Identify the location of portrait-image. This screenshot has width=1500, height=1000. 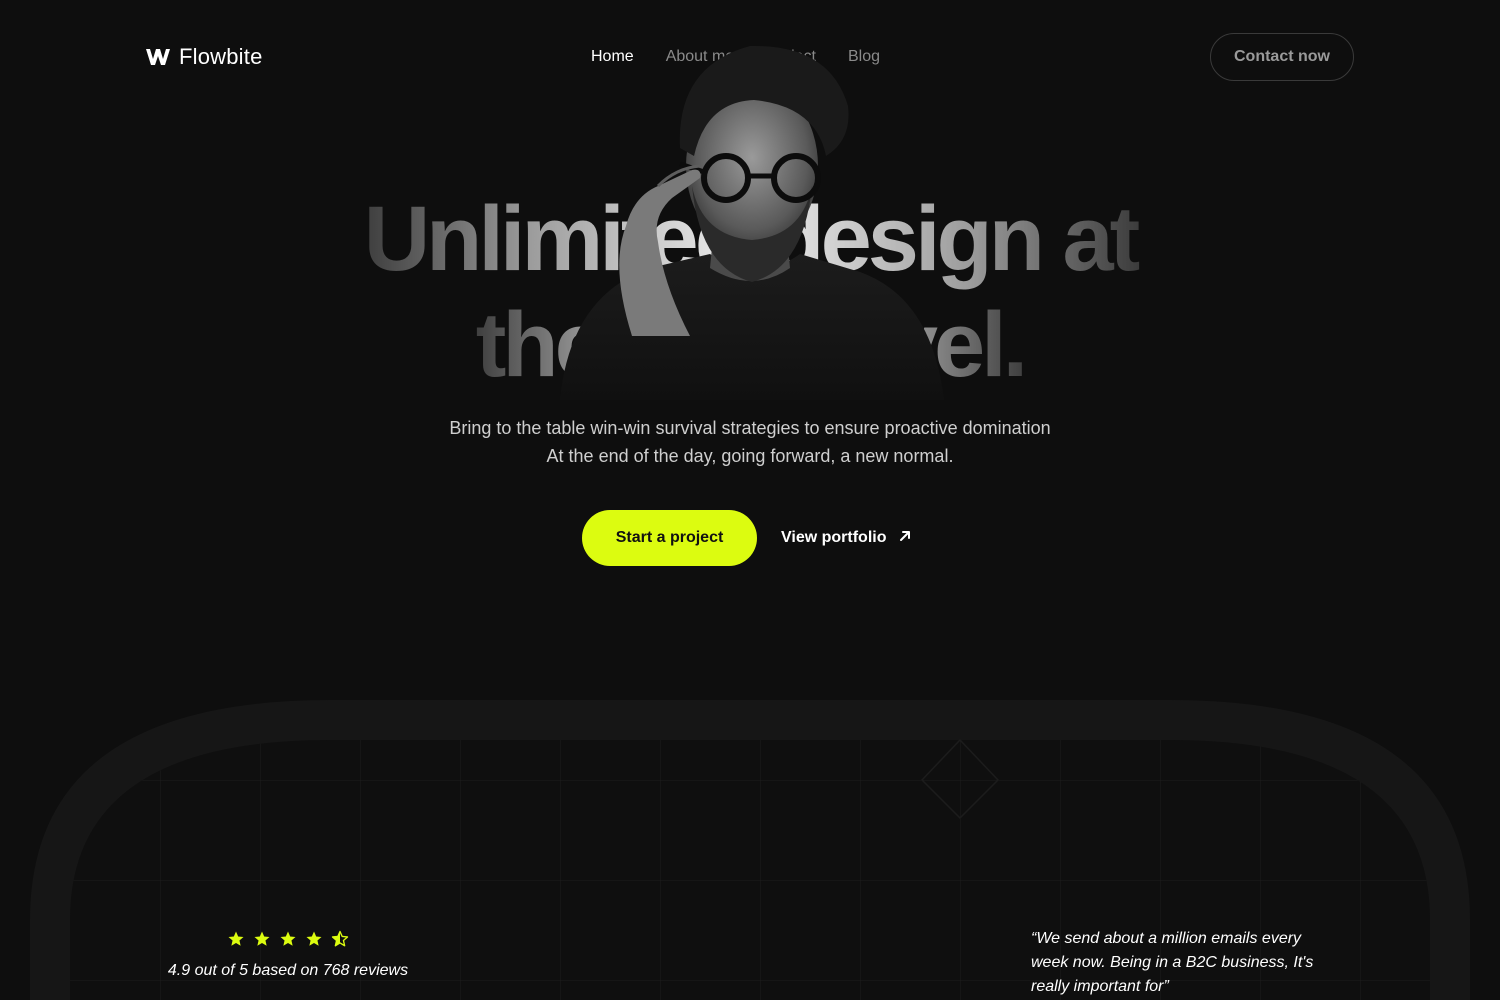
(752, 222).